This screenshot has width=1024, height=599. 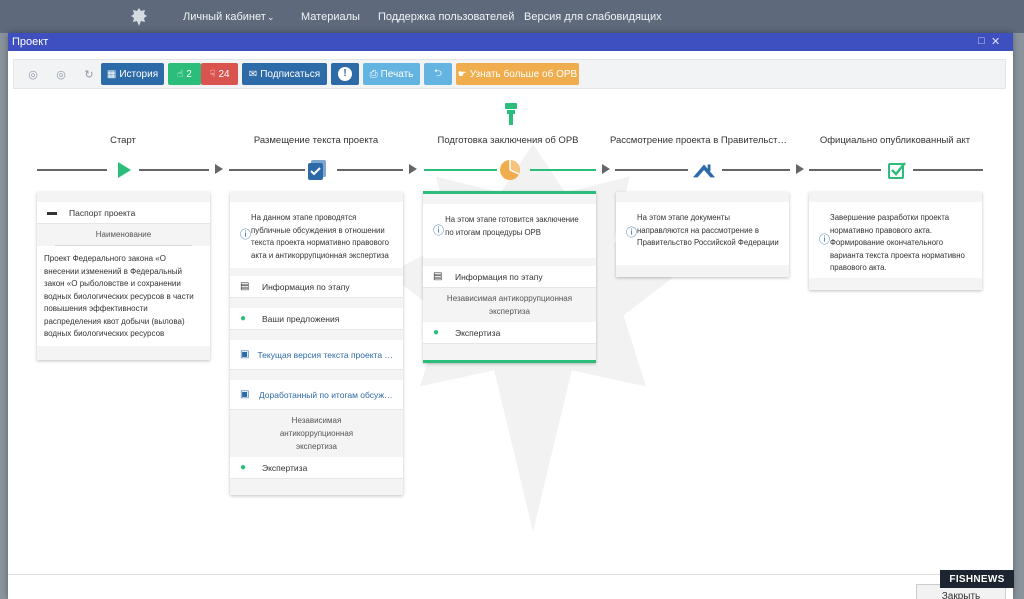 I want to click on chevron-down-icon: ⌄, so click(x=271, y=17).